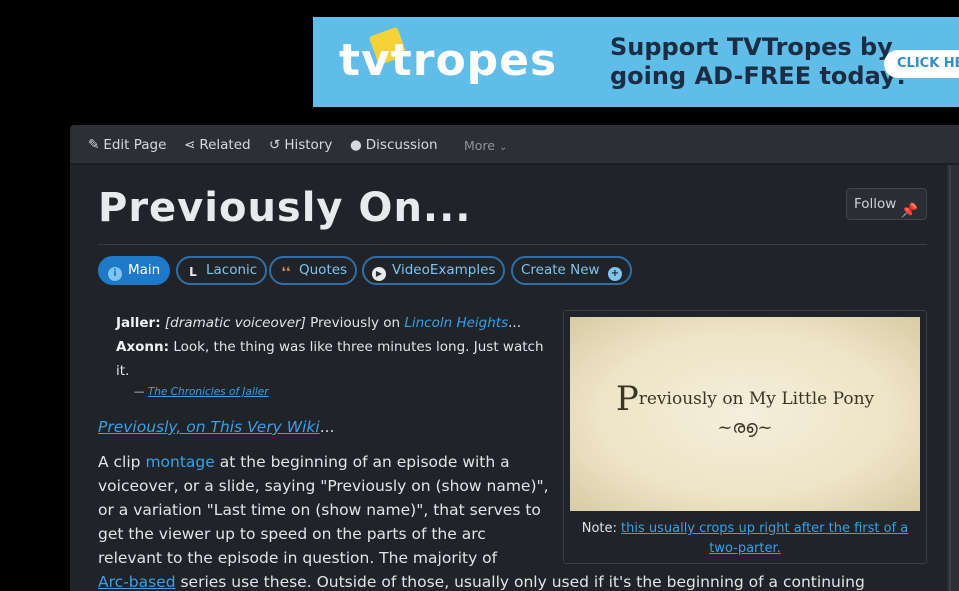 This screenshot has width=959, height=591. What do you see at coordinates (627, 399) in the screenshot?
I see `image-big-letter: P` at bounding box center [627, 399].